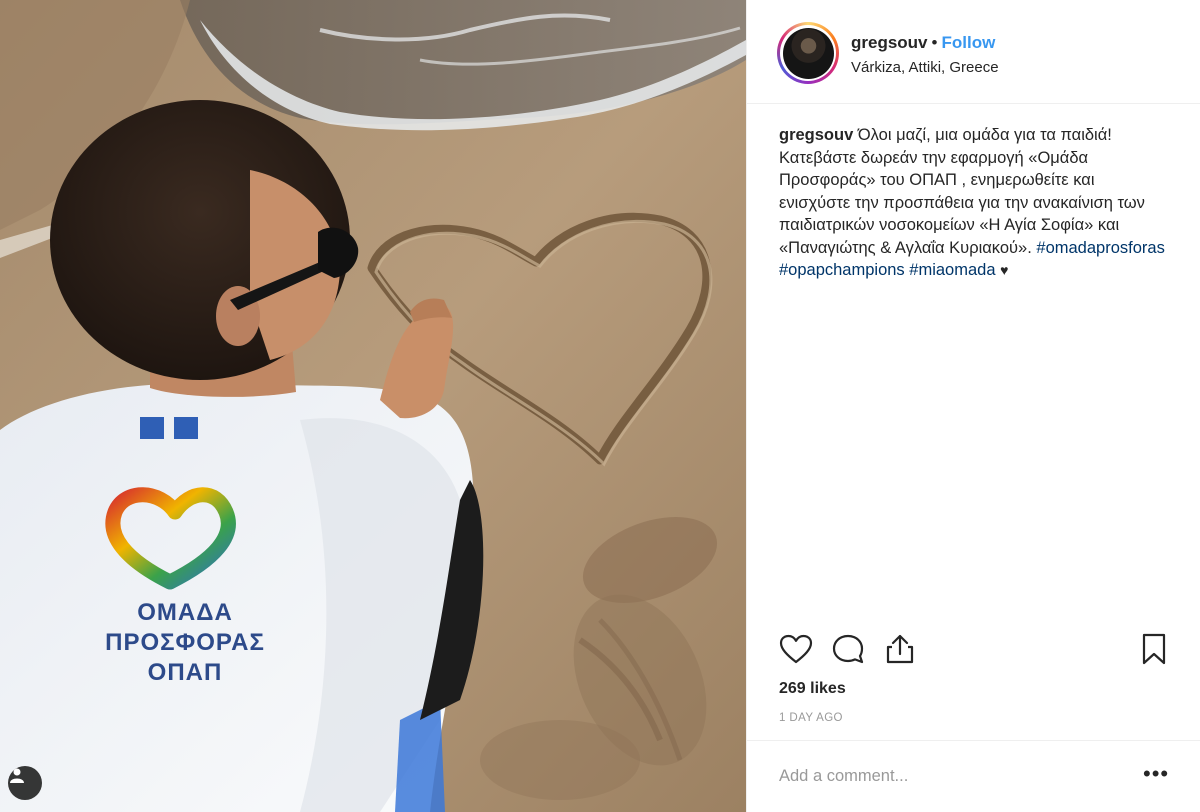 This screenshot has height=812, width=1200. Describe the element at coordinates (17, 775) in the screenshot. I see `person-tag-icon` at that location.